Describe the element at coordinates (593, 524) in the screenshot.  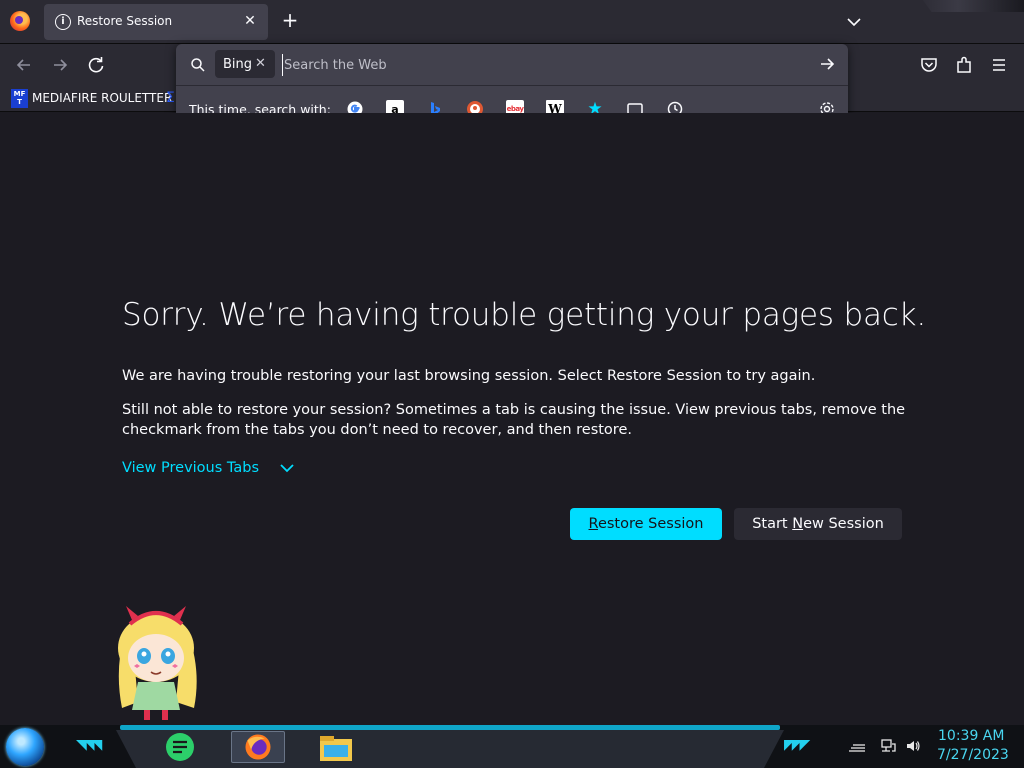
I see `restore-access-key: R` at that location.